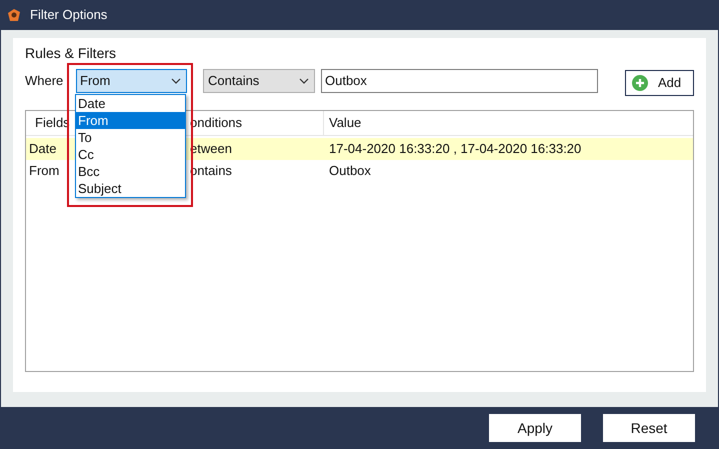 The height and width of the screenshot is (449, 719). Describe the element at coordinates (44, 81) in the screenshot. I see `where-label: Where` at that location.